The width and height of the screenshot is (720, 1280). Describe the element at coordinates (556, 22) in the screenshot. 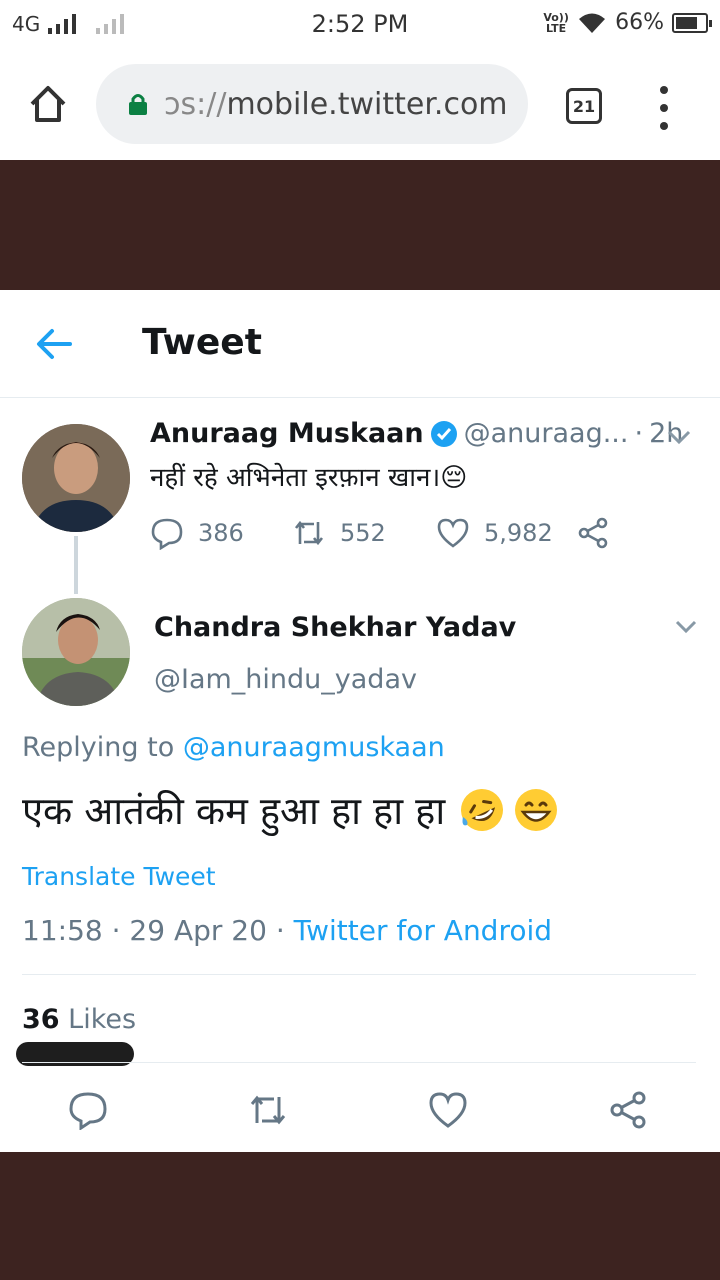

I see `volte-icon: Vo)) LTE` at that location.